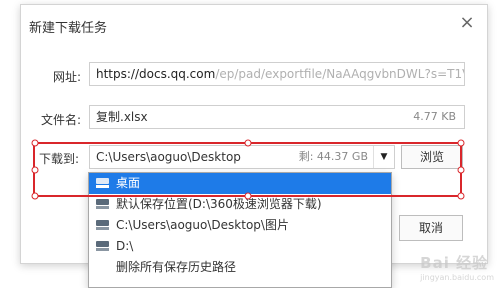 The image size is (500, 288). Describe the element at coordinates (156, 74) in the screenshot. I see `url-host: https://docs.qq.com` at that location.